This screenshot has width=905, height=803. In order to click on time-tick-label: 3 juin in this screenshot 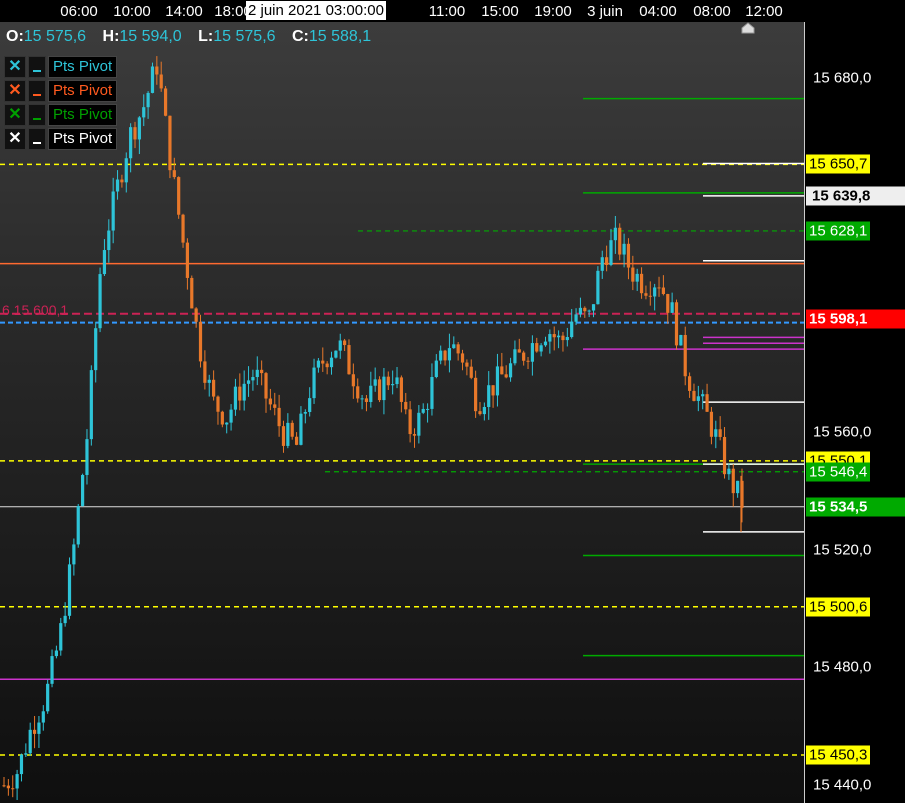, I will do `click(605, 11)`.